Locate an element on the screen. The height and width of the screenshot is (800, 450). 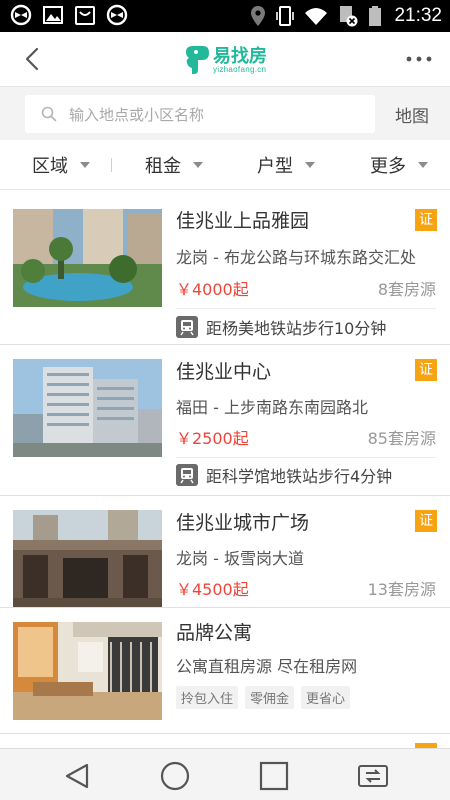
listing-count: 85套房源 is located at coordinates (401, 438).